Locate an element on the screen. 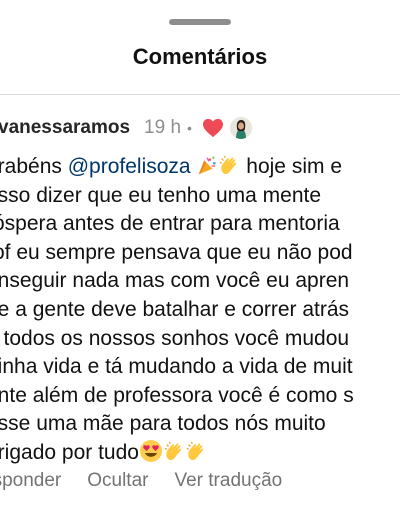 The height and width of the screenshot is (516, 400). comment-line: ninha vida e tá mudando a vida de muit is located at coordinates (176, 367).